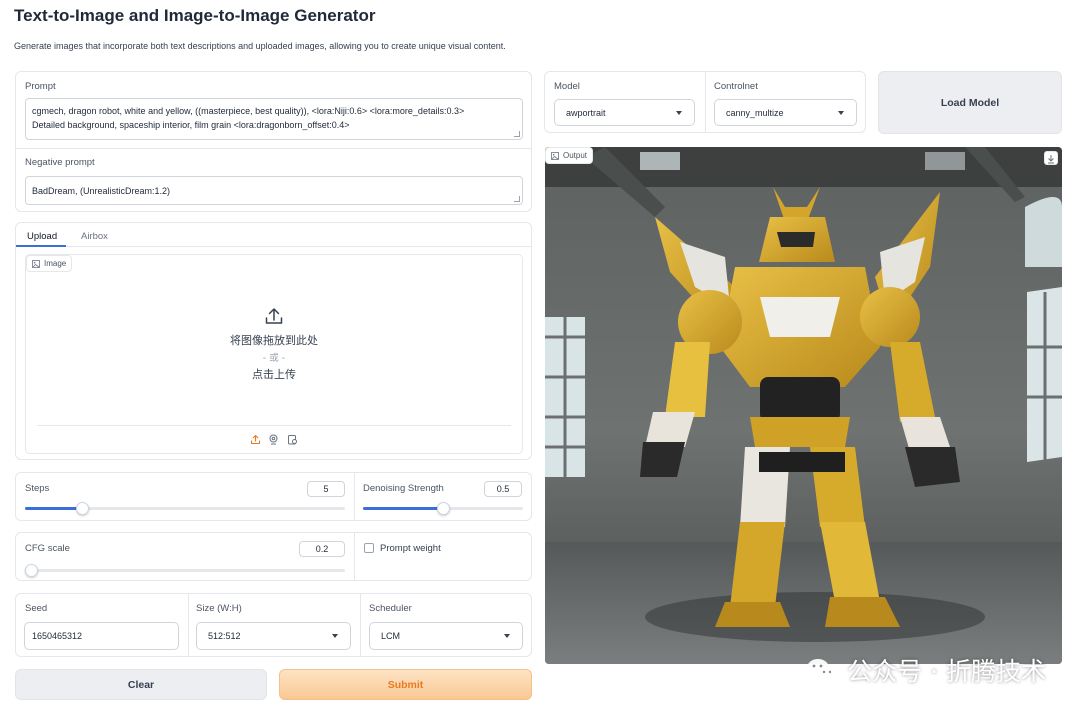 The height and width of the screenshot is (712, 1080). Describe the element at coordinates (410, 548) in the screenshot. I see `prompt-weight-label: Prompt weight` at that location.